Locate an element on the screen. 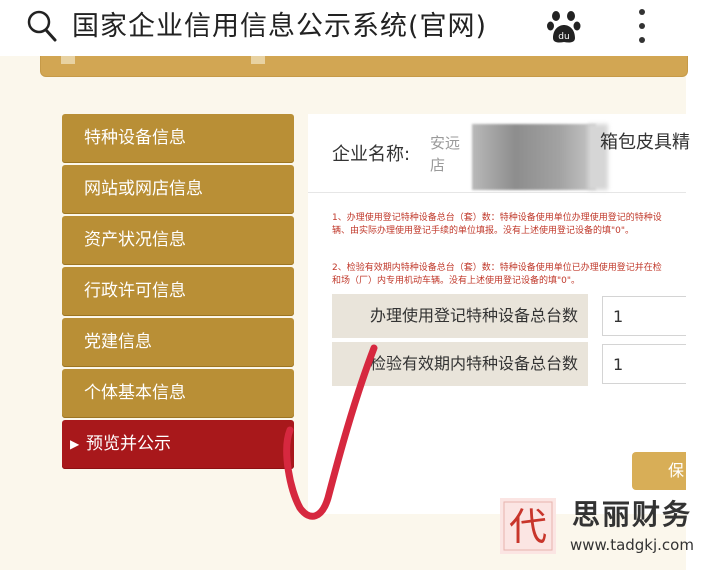  sidebar-item-license: 行政许可信息 is located at coordinates (178, 291).